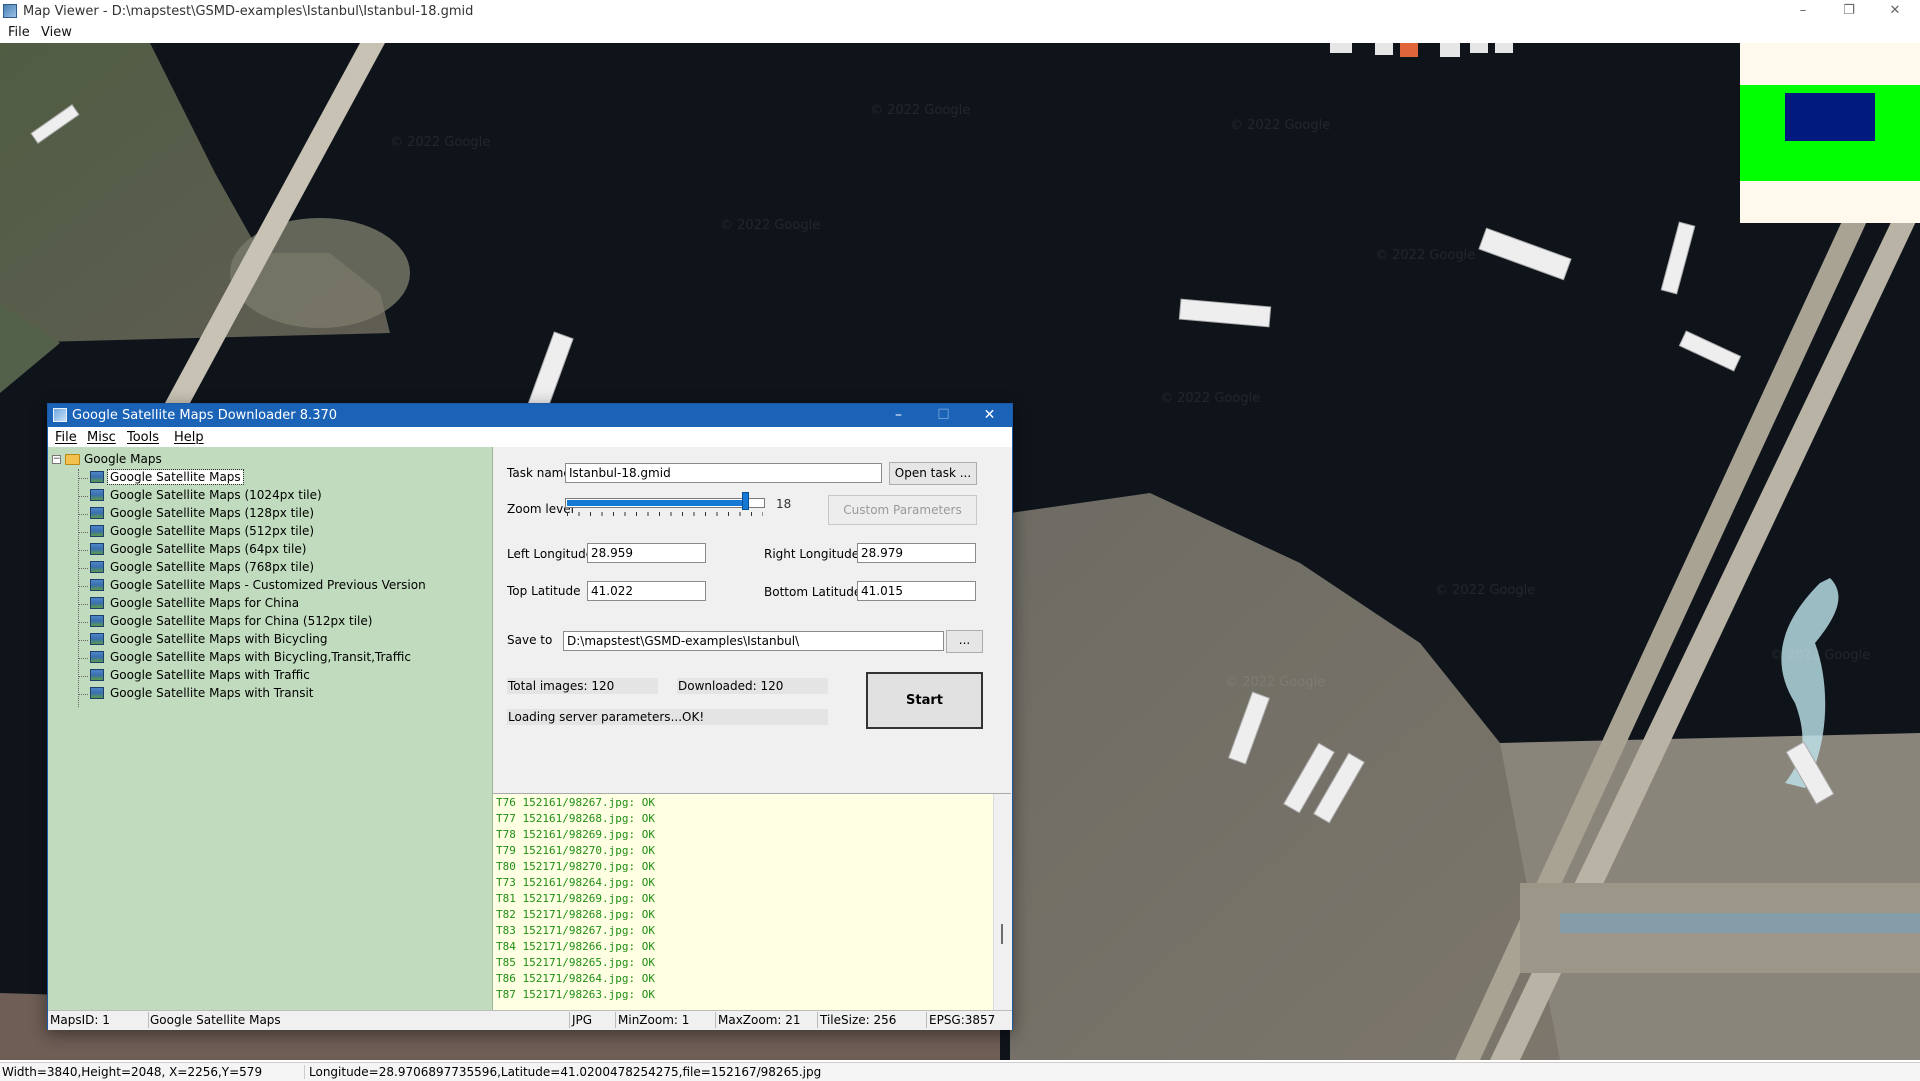 Image resolution: width=1920 pixels, height=1081 pixels. What do you see at coordinates (212, 513) in the screenshot?
I see `tree-item-label: Google Satellite Maps (128px tile)` at bounding box center [212, 513].